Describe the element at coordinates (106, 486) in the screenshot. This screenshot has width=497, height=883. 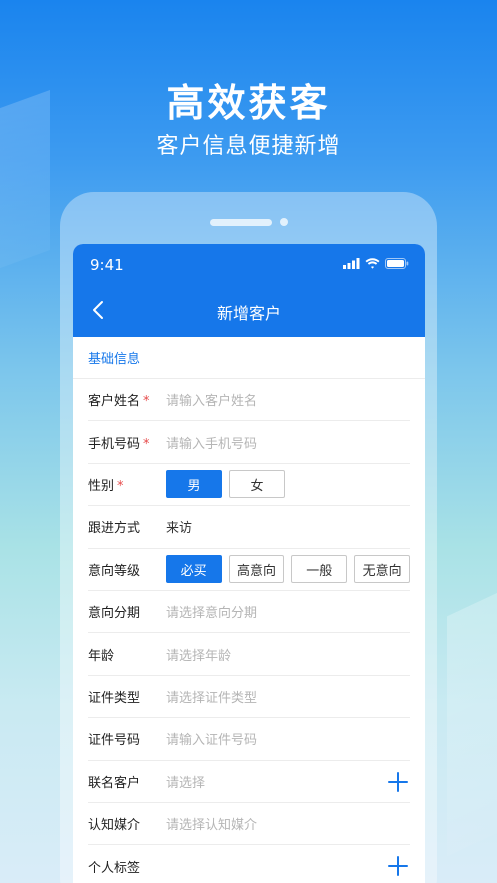
I see `gender-label: 性别 *` at that location.